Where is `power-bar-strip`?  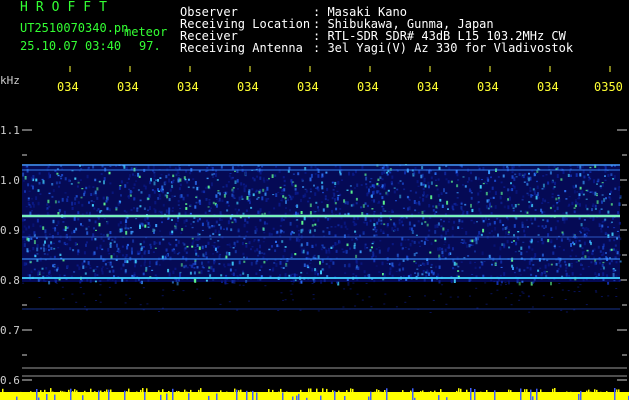 power-bar-strip is located at coordinates (314, 394).